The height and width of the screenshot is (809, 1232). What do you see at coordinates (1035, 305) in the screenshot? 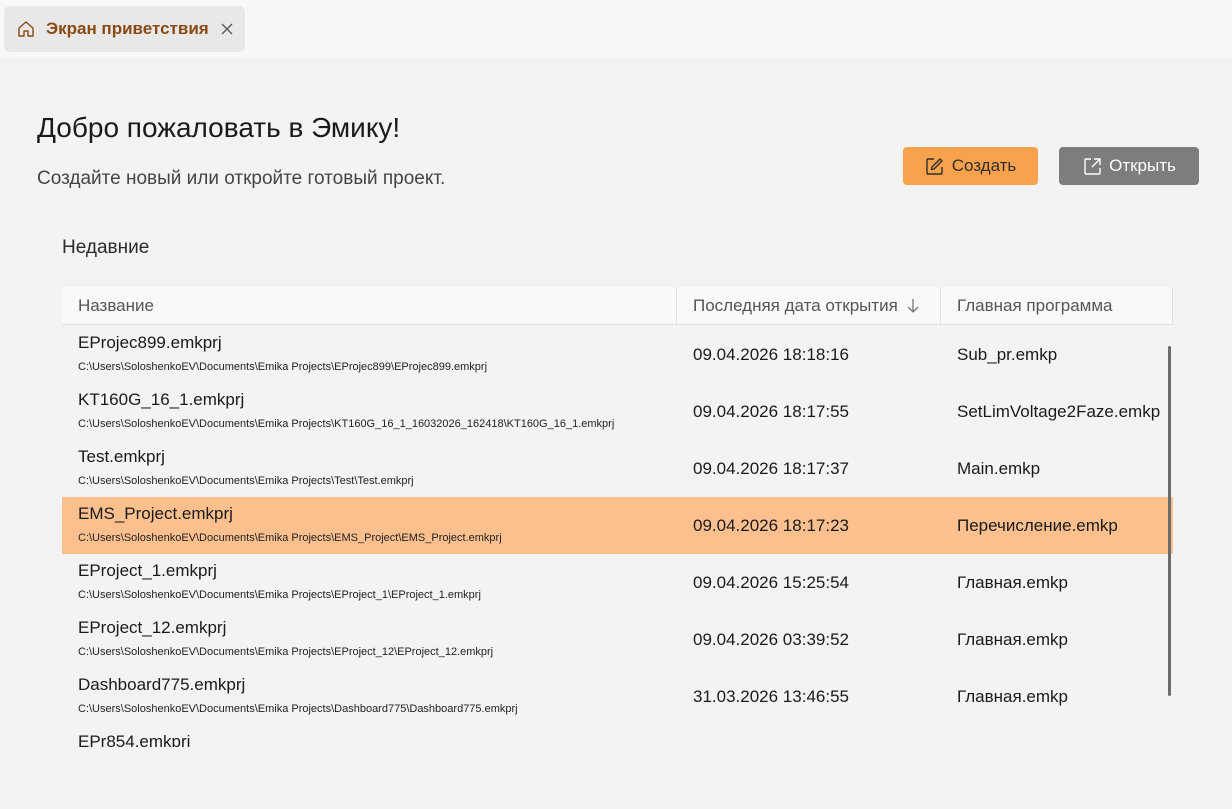
I see `column-header-program-label: Главная программа` at bounding box center [1035, 305].